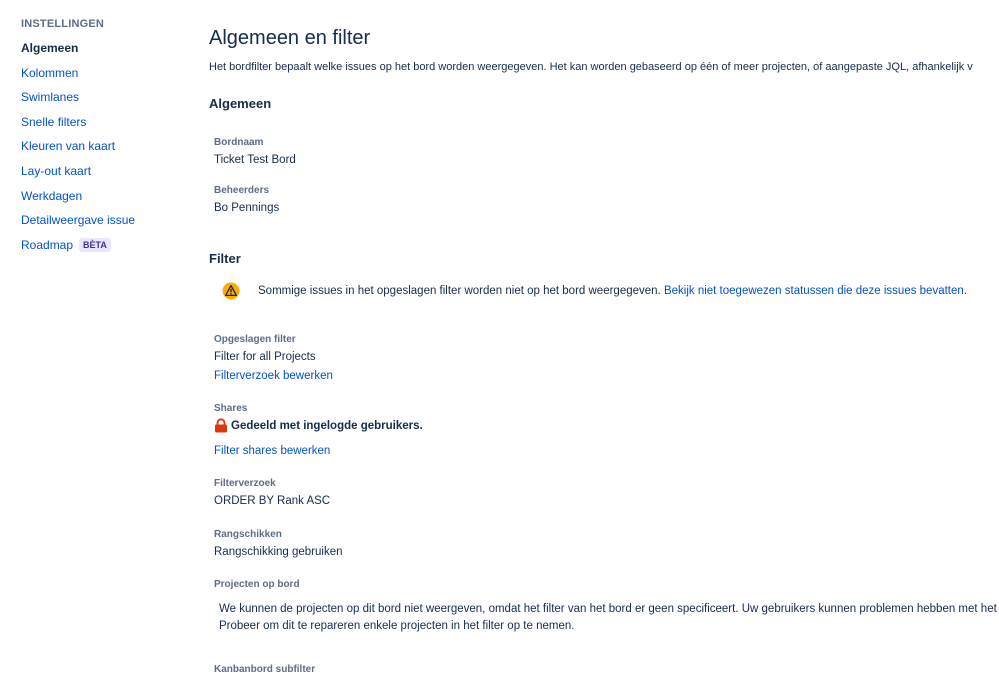 This screenshot has height=678, width=999. What do you see at coordinates (272, 501) in the screenshot?
I see `filter-query-value: ORDER BY Rank ASC` at bounding box center [272, 501].